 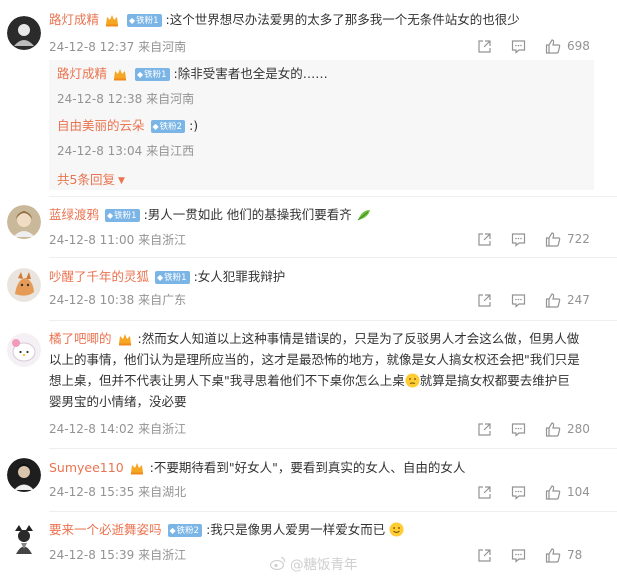 What do you see at coordinates (162, 429) in the screenshot?
I see `location: 来自浙江` at bounding box center [162, 429].